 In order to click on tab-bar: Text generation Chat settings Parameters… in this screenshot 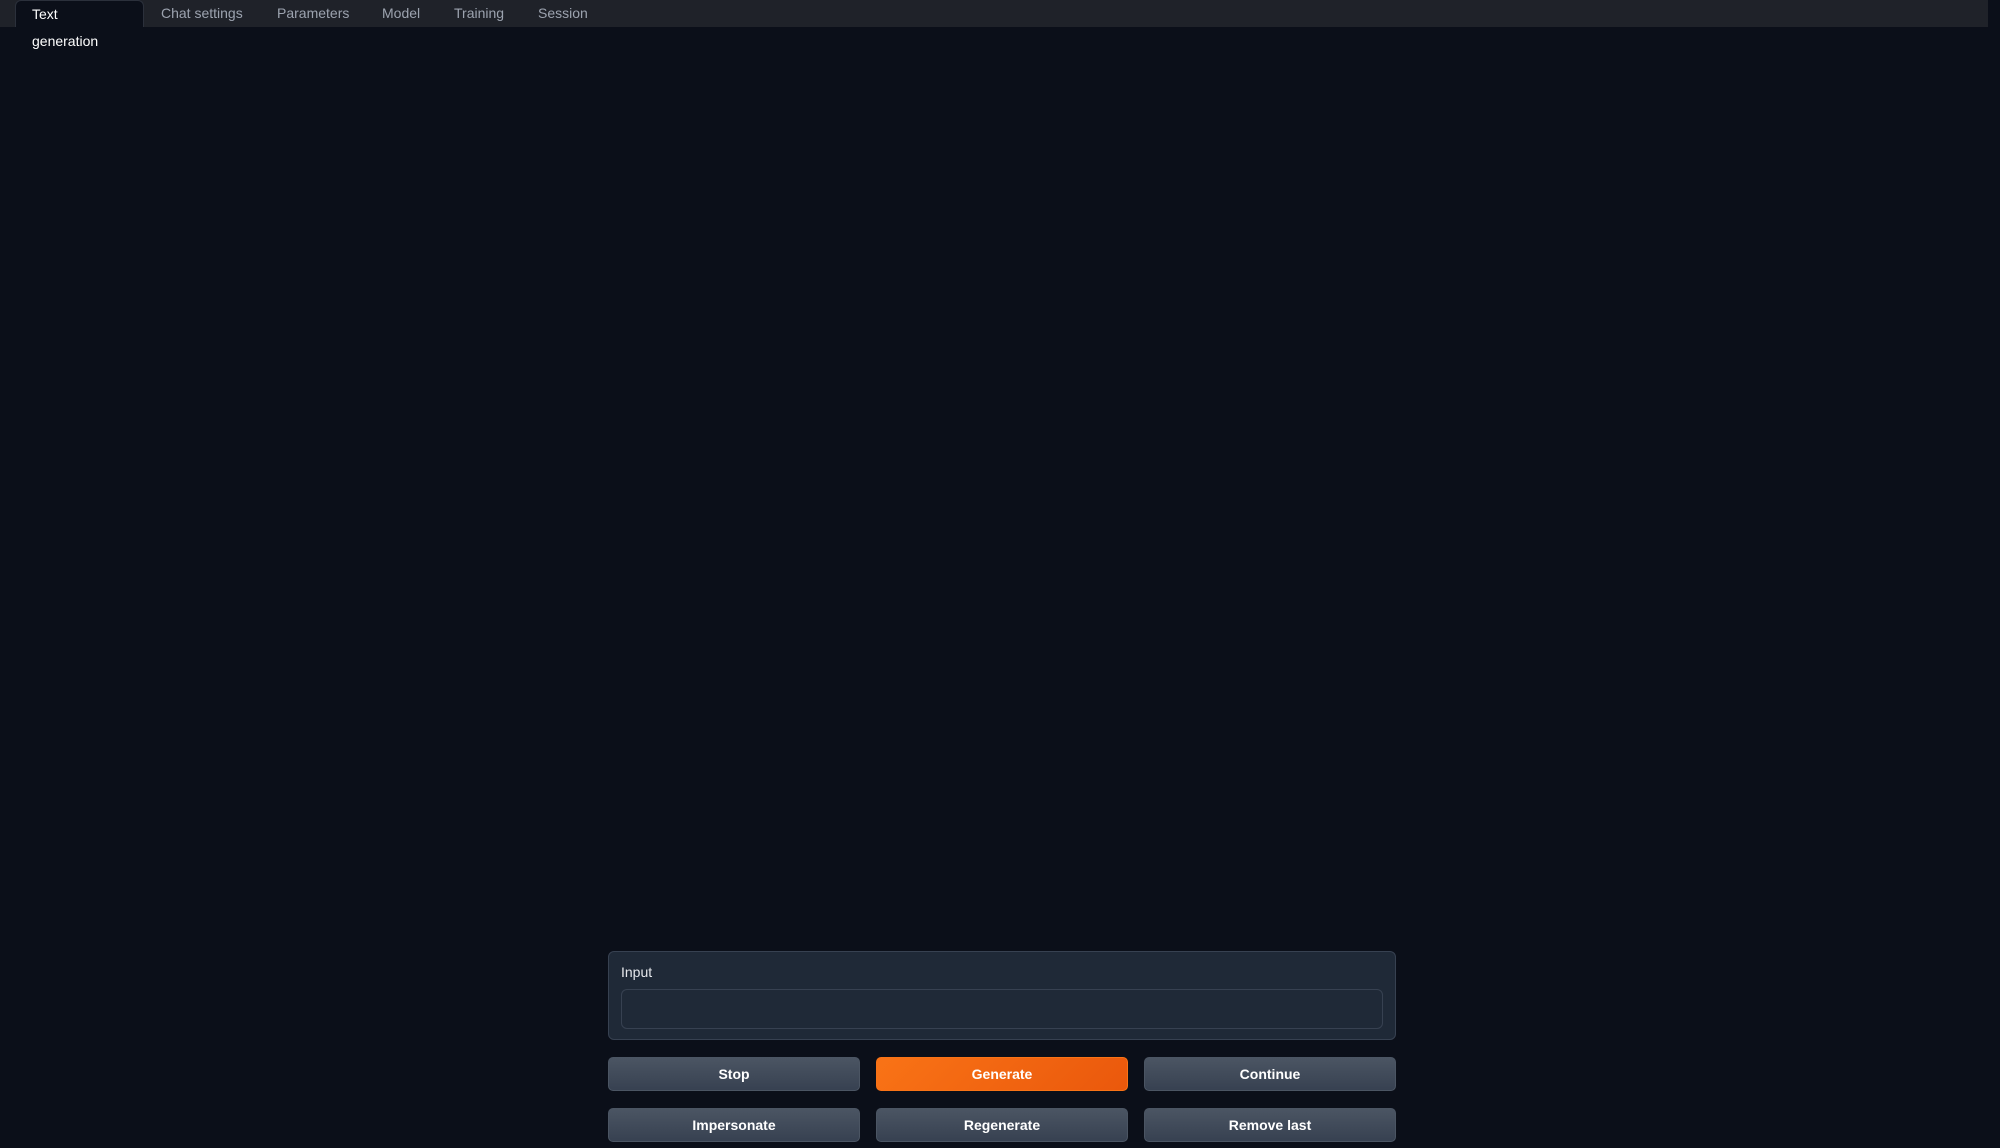, I will do `click(994, 24)`.